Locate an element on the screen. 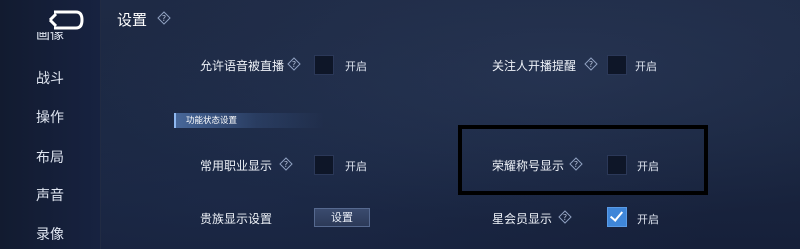 The height and width of the screenshot is (249, 800). star-member-display-checkbox is located at coordinates (617, 217).